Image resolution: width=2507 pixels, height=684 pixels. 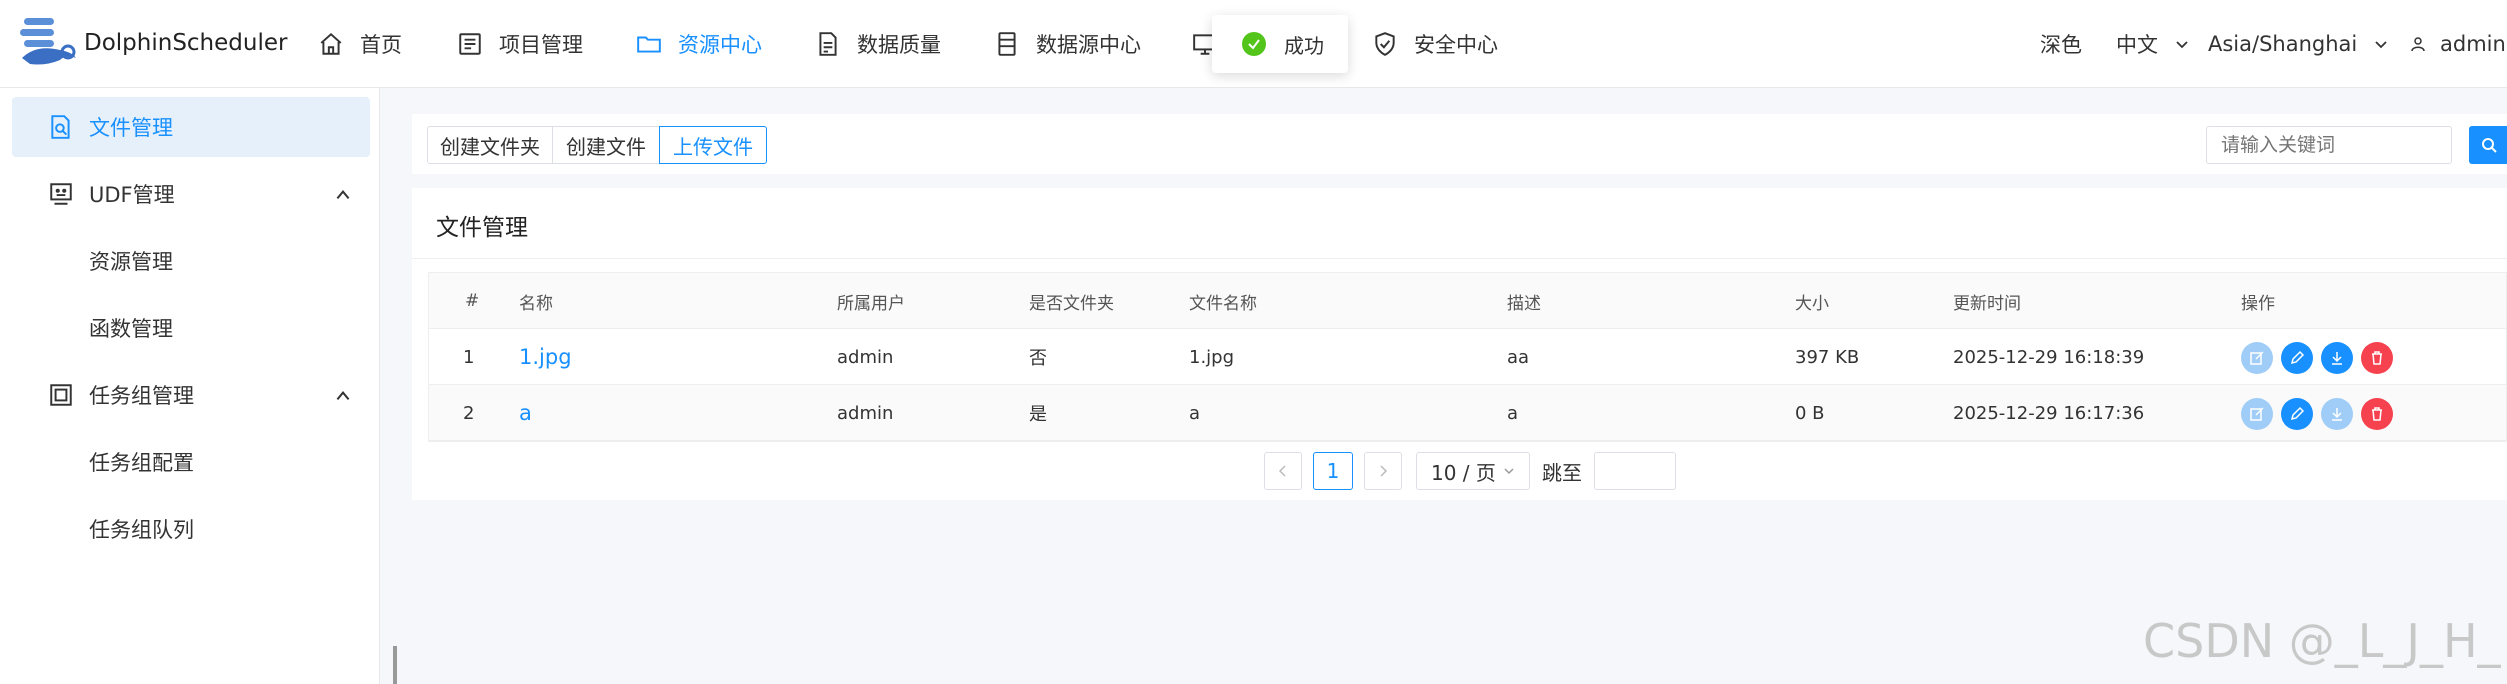 I want to click on nav-project-management: 项目管理, so click(x=520, y=44).